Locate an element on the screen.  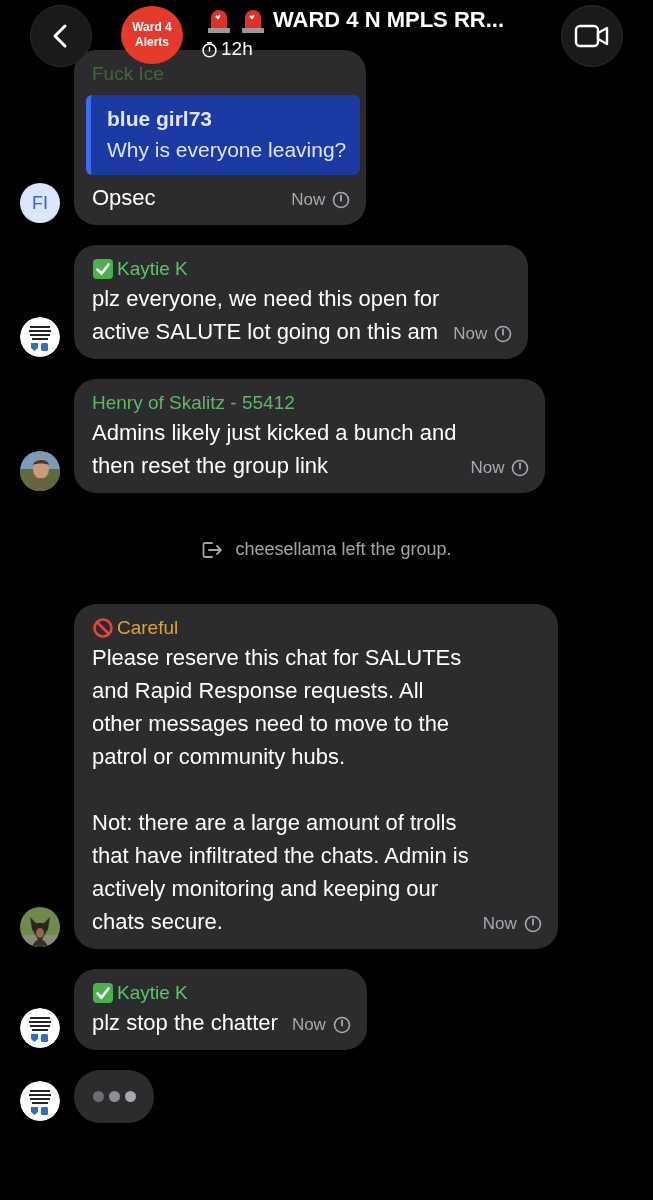
avatar-initials: FI is located at coordinates (40, 203).